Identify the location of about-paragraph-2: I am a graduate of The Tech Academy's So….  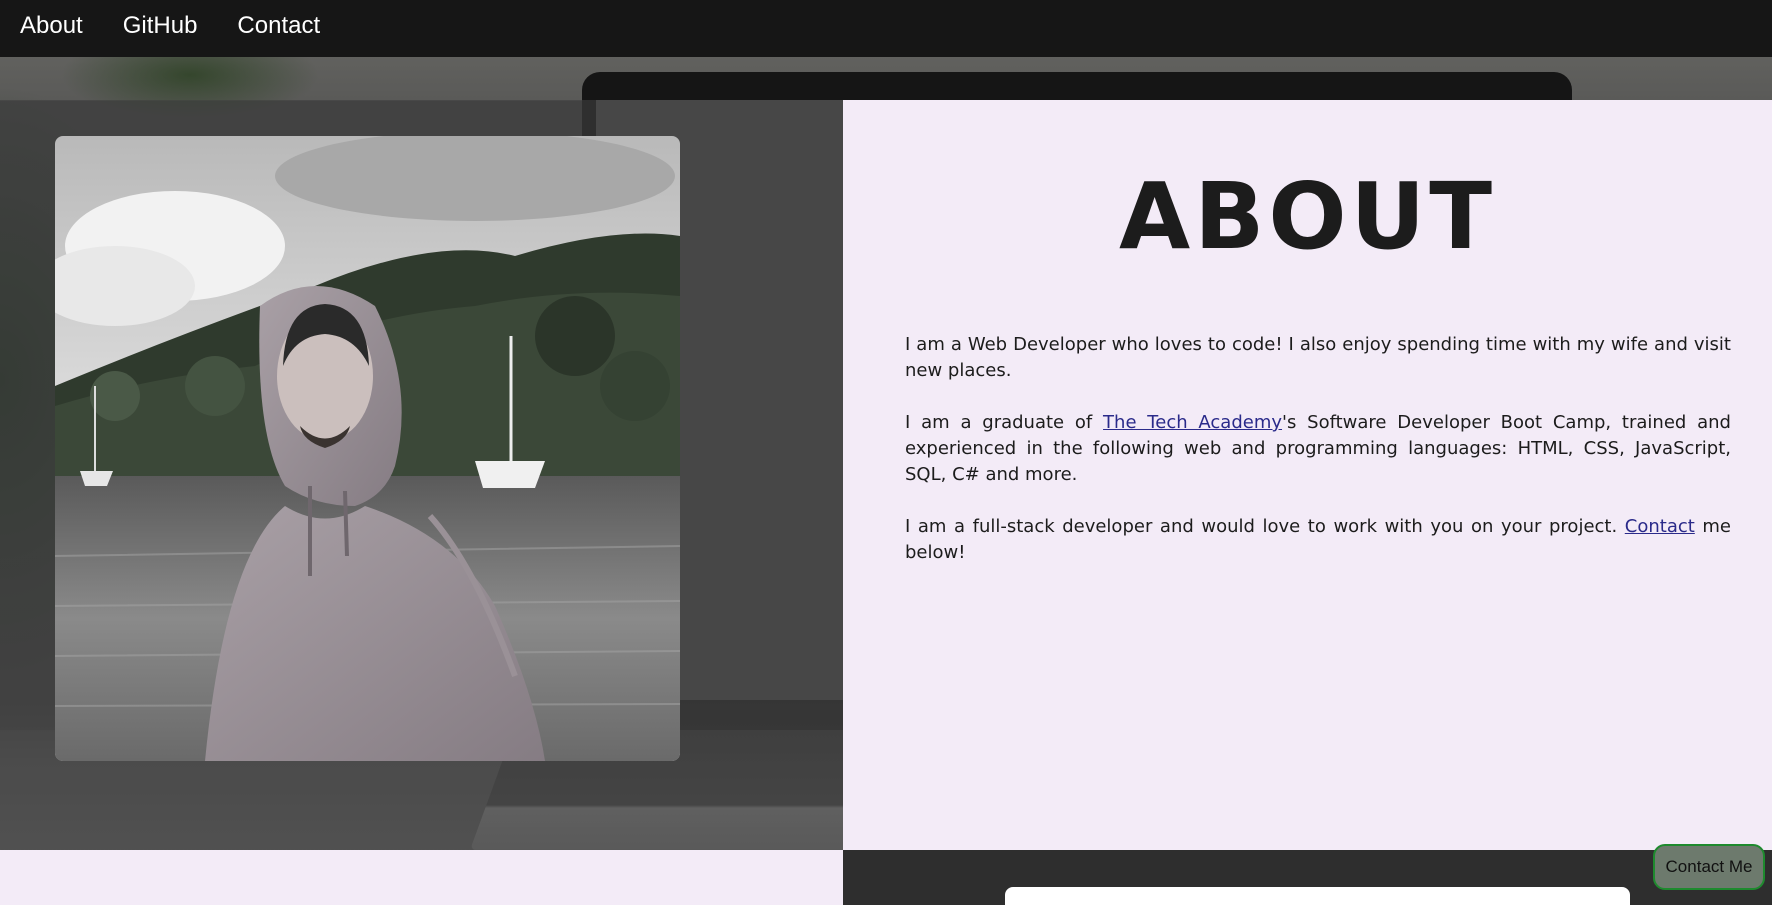
(1318, 449).